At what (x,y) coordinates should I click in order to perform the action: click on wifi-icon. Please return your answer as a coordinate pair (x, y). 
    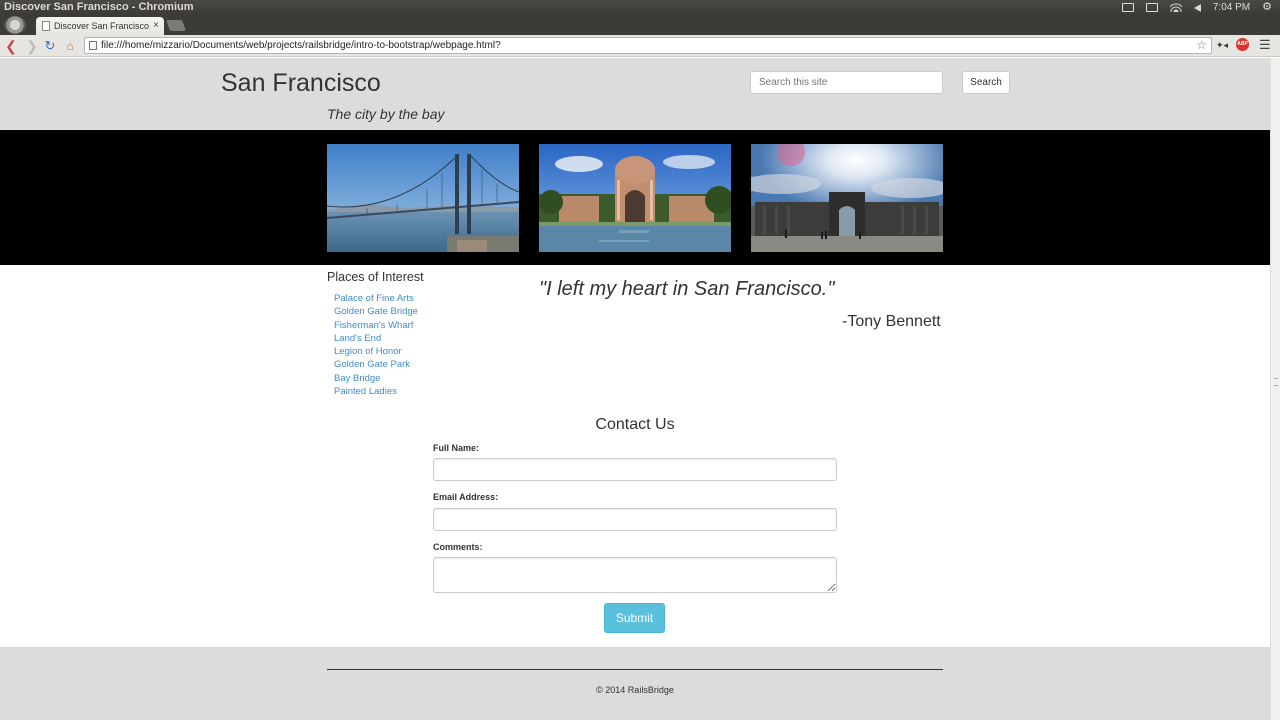
    Looking at the image, I should click on (1175, 7).